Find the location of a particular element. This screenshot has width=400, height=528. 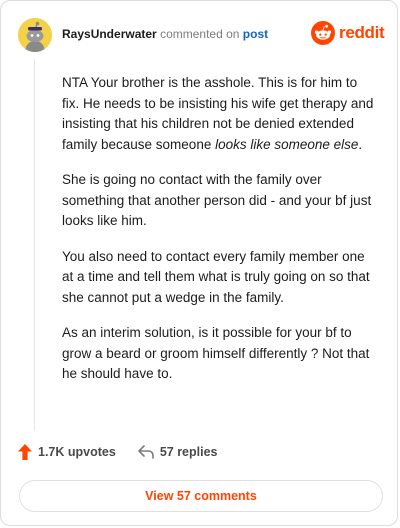

reply-count: 57 replies is located at coordinates (188, 452).